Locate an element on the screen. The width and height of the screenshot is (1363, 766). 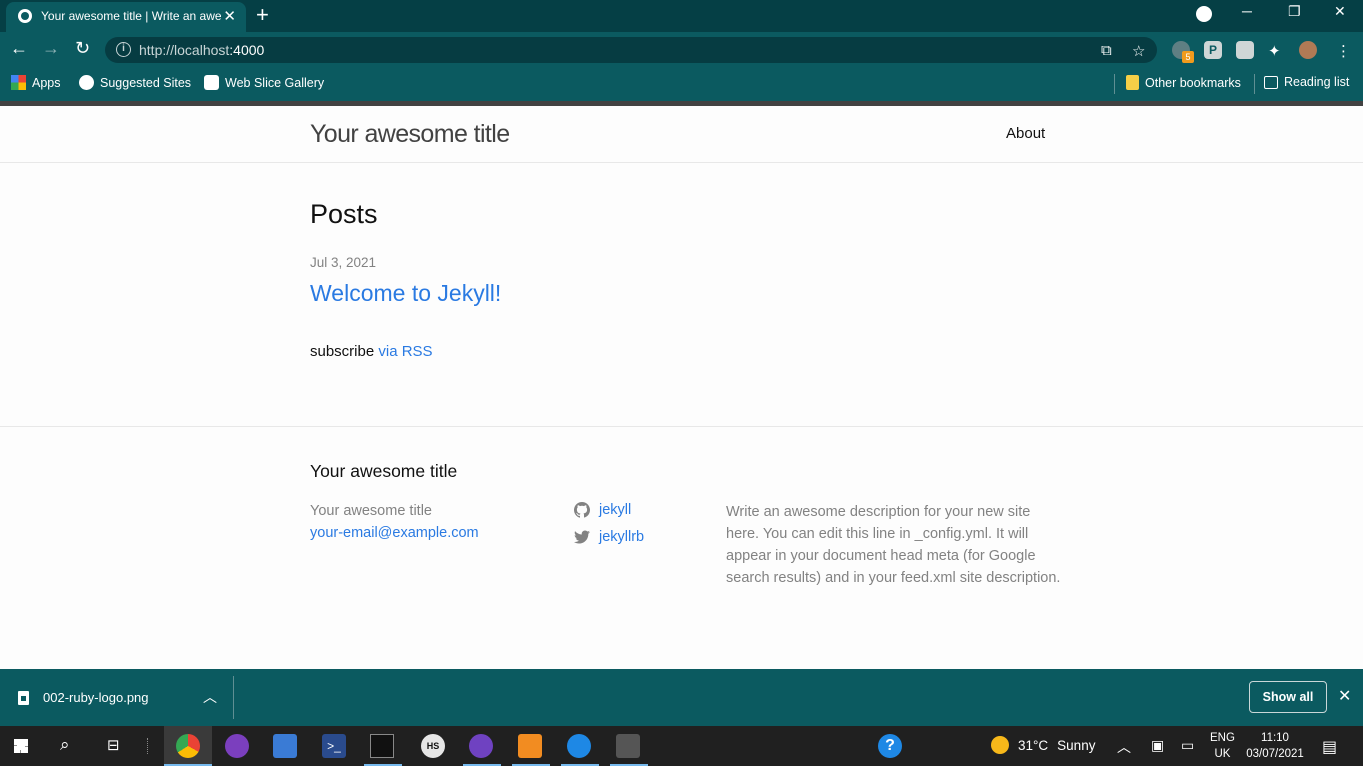
twitter-icon is located at coordinates (582, 537).